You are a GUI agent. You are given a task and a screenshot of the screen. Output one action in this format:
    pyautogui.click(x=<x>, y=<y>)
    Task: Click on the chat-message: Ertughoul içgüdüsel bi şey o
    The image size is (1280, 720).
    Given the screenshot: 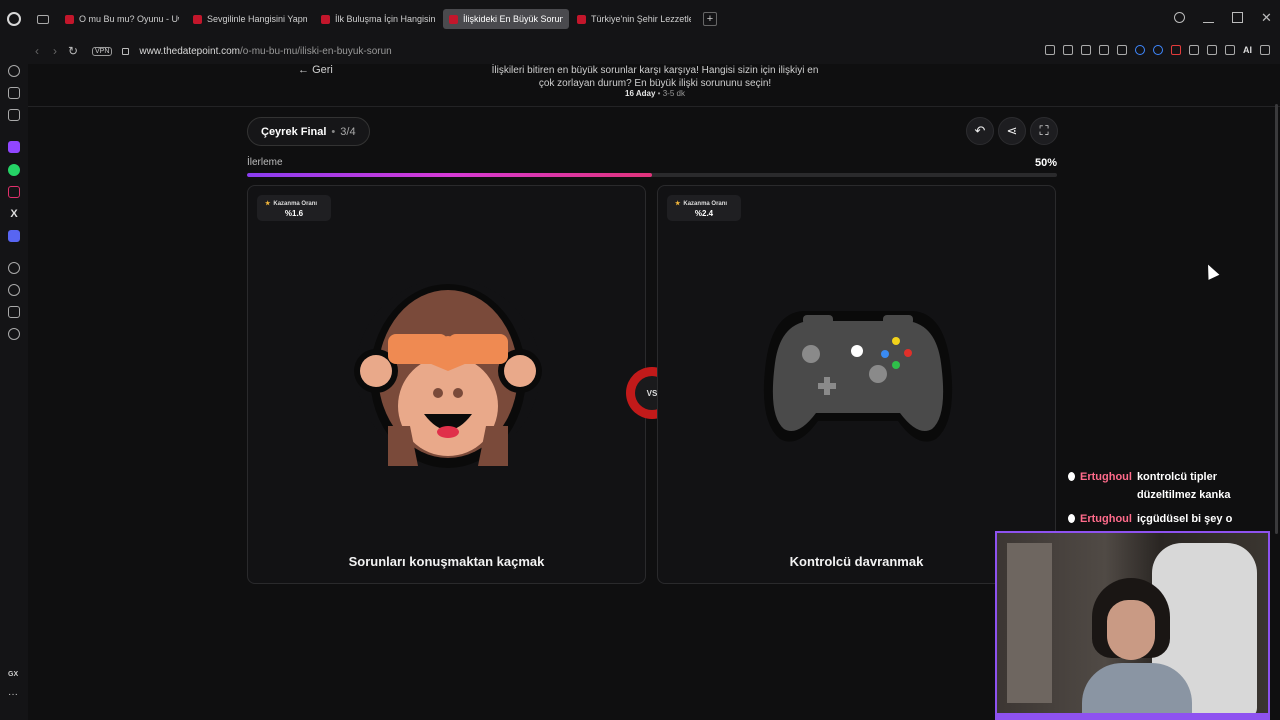 What is the action you would take?
    pyautogui.click(x=1168, y=519)
    